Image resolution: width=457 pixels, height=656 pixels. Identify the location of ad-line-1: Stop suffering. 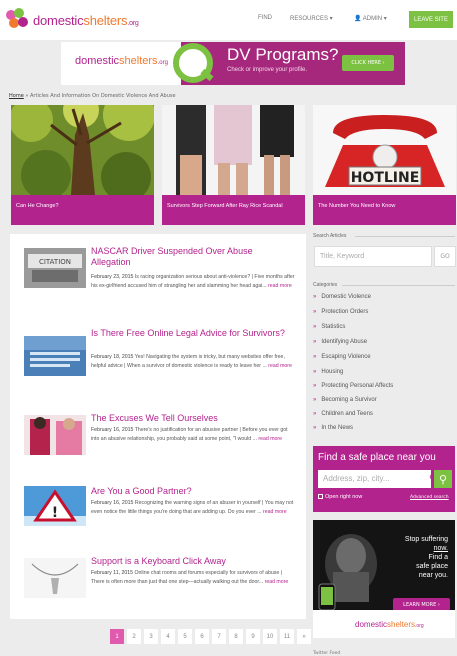
(426, 539).